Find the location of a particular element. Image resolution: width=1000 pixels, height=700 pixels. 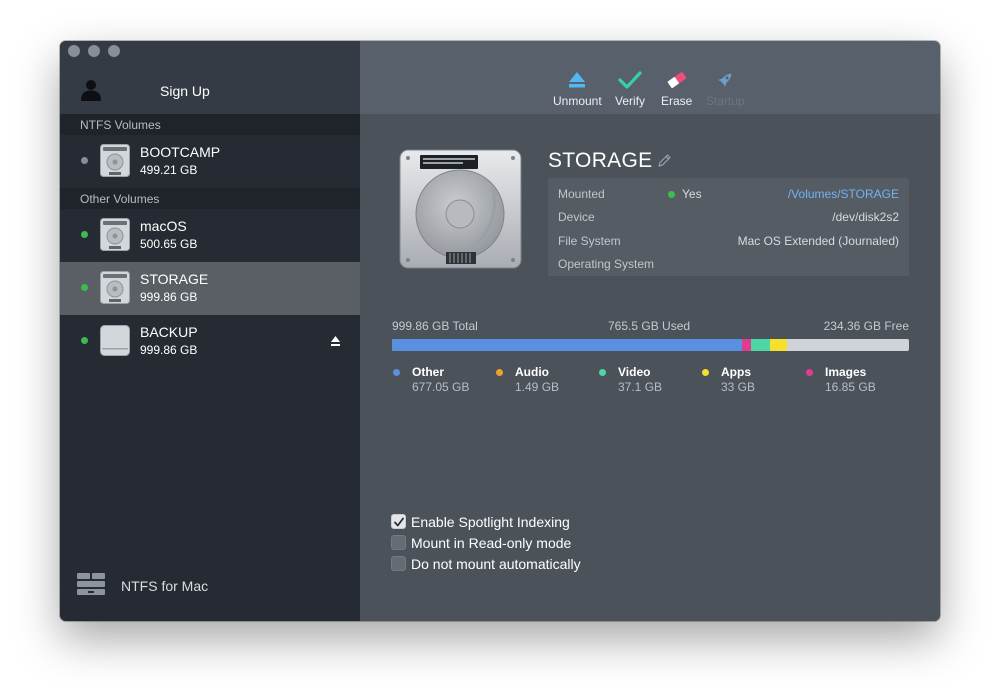

no-auto-mount-checkbox: Do not mount automatically is located at coordinates (521, 564).